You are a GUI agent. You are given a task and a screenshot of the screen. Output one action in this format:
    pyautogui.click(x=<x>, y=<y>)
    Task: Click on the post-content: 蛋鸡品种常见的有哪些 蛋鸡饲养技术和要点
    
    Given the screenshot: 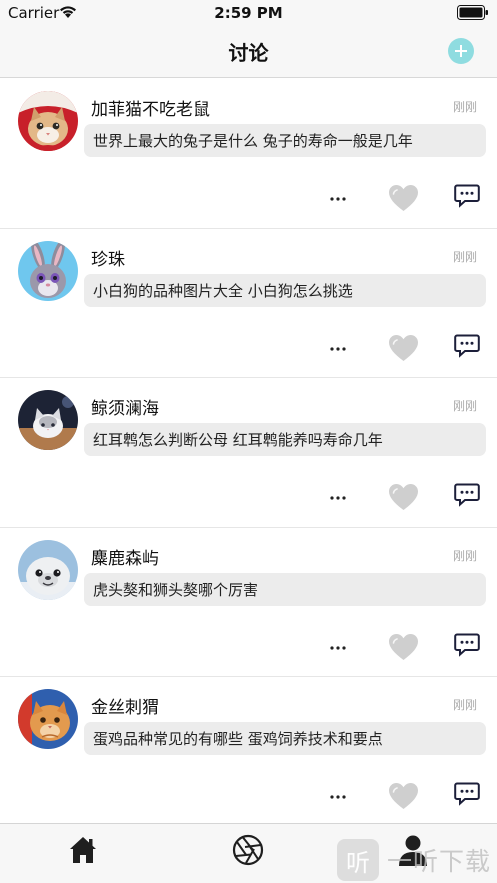 What is the action you would take?
    pyautogui.click(x=285, y=738)
    